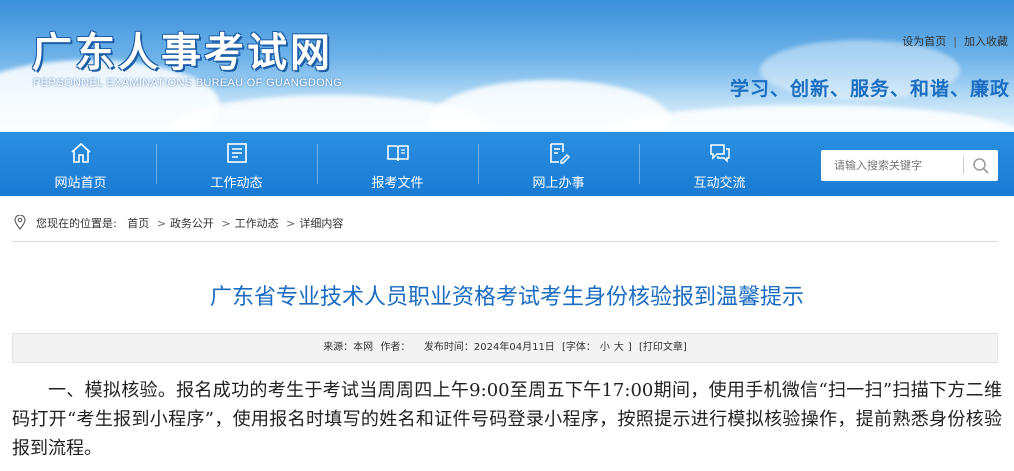 Image resolution: width=1014 pixels, height=471 pixels. Describe the element at coordinates (257, 223) in the screenshot. I see `breadcrumb-work-news: 工作动态` at that location.